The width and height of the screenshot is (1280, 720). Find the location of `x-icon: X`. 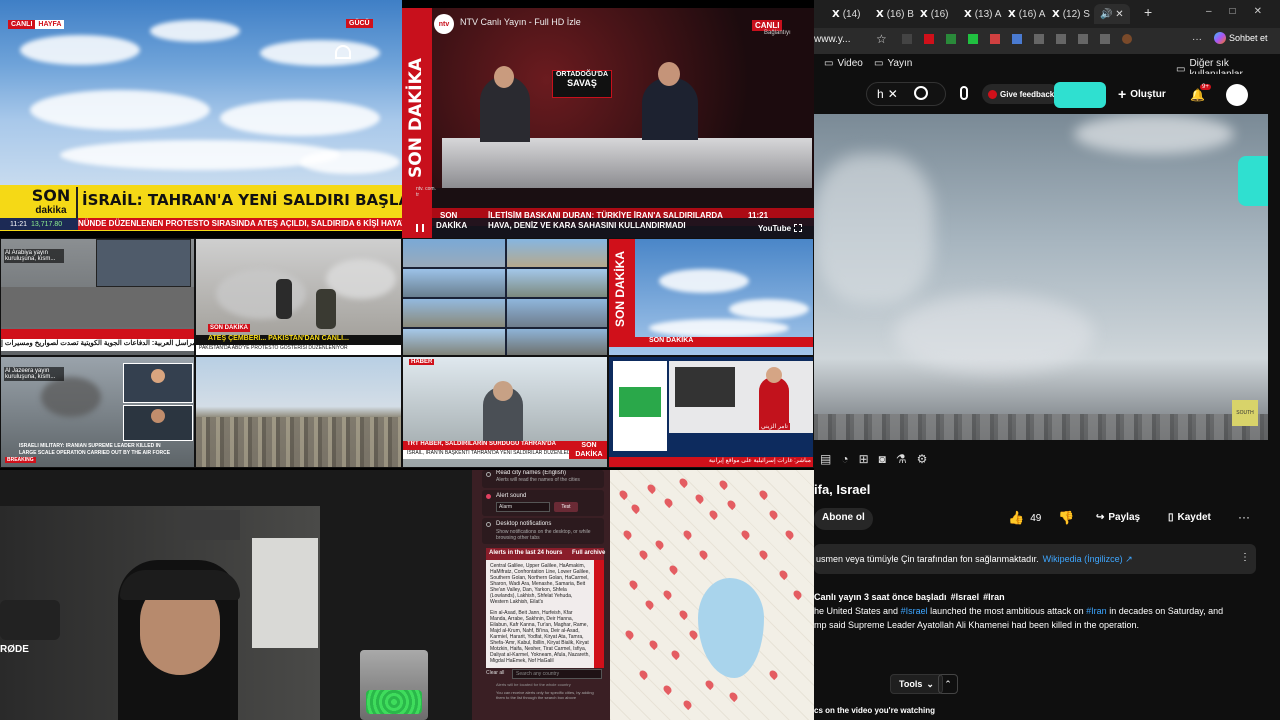

x-icon: X is located at coordinates (968, 14).